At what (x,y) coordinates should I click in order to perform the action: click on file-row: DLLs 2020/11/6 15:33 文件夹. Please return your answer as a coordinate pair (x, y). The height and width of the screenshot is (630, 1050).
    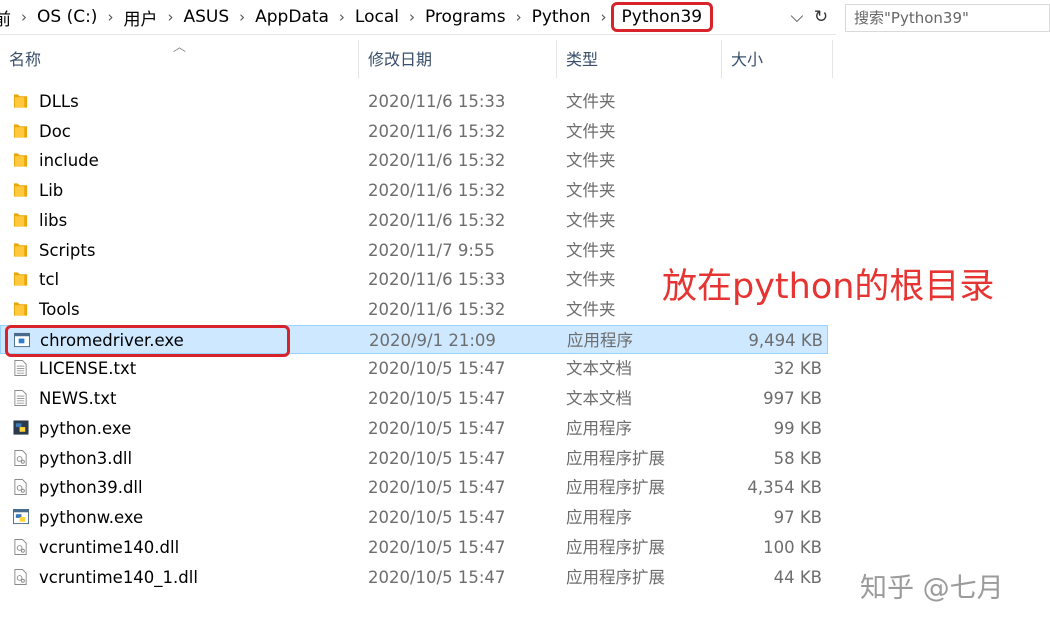
    Looking at the image, I should click on (420, 102).